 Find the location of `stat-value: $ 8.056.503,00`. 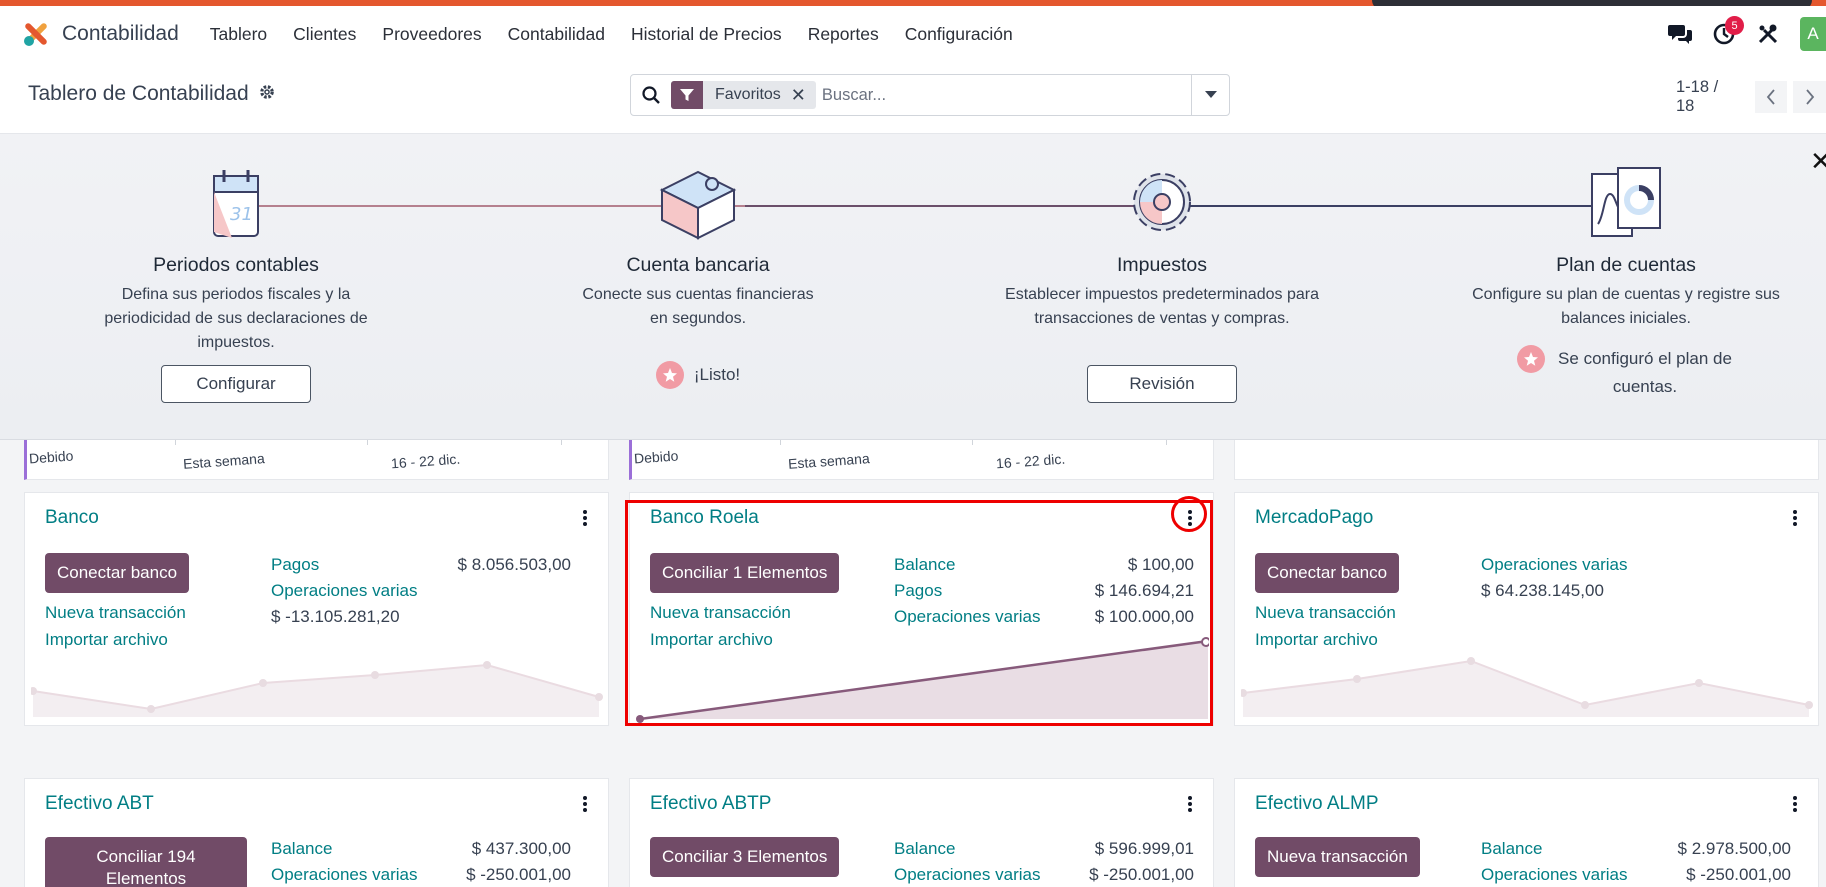

stat-value: $ 8.056.503,00 is located at coordinates (514, 564).